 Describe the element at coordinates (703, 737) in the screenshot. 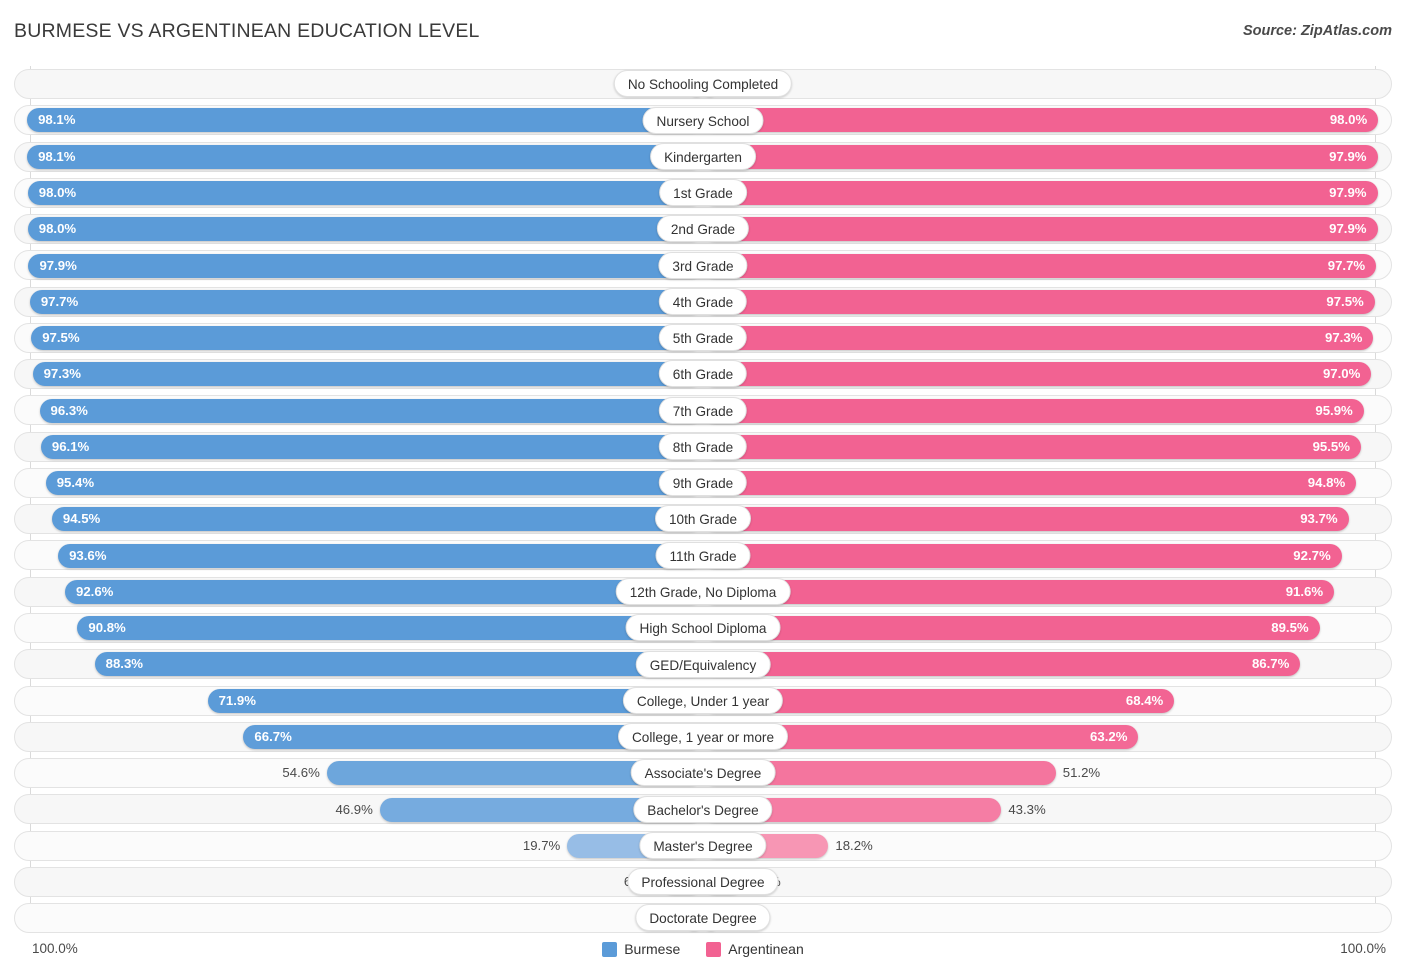

I see `category-label: College, 1 year or more` at that location.